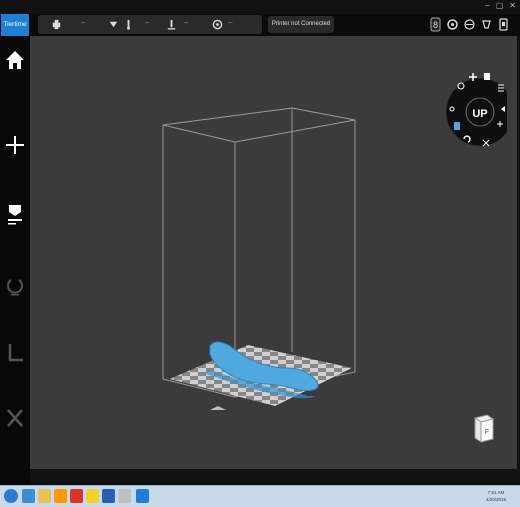 This screenshot has height=507, width=520. What do you see at coordinates (15, 260) in the screenshot?
I see `left-sidebar` at bounding box center [15, 260].